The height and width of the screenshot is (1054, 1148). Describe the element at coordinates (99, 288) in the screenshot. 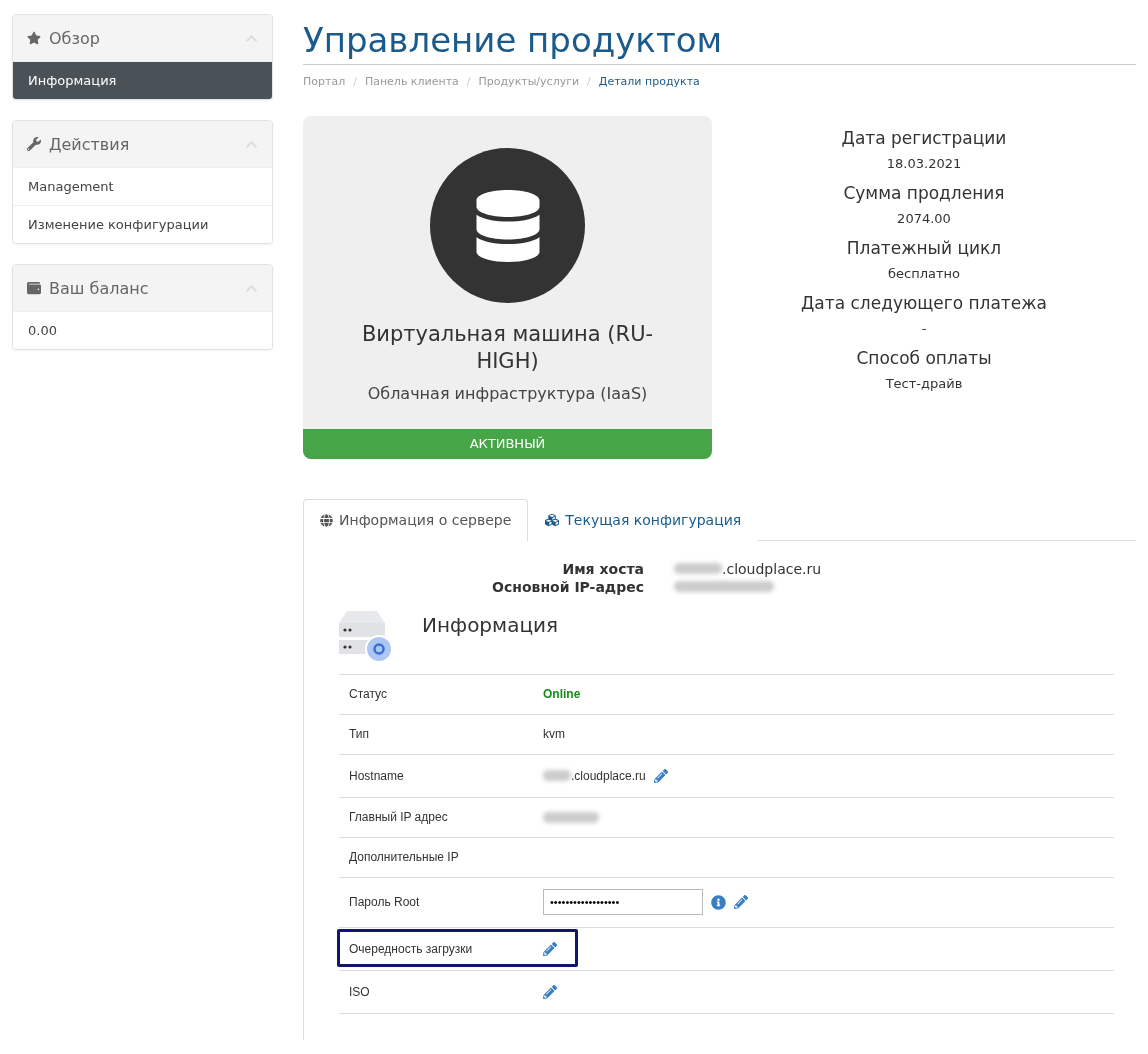

I see `panel-title: Ваш баланс` at that location.